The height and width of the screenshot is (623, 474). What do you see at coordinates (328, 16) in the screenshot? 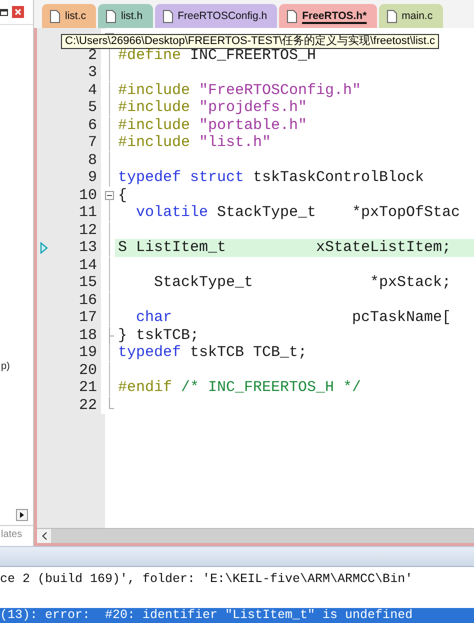
I see `file-tab: FreeRTOS.h*` at bounding box center [328, 16].